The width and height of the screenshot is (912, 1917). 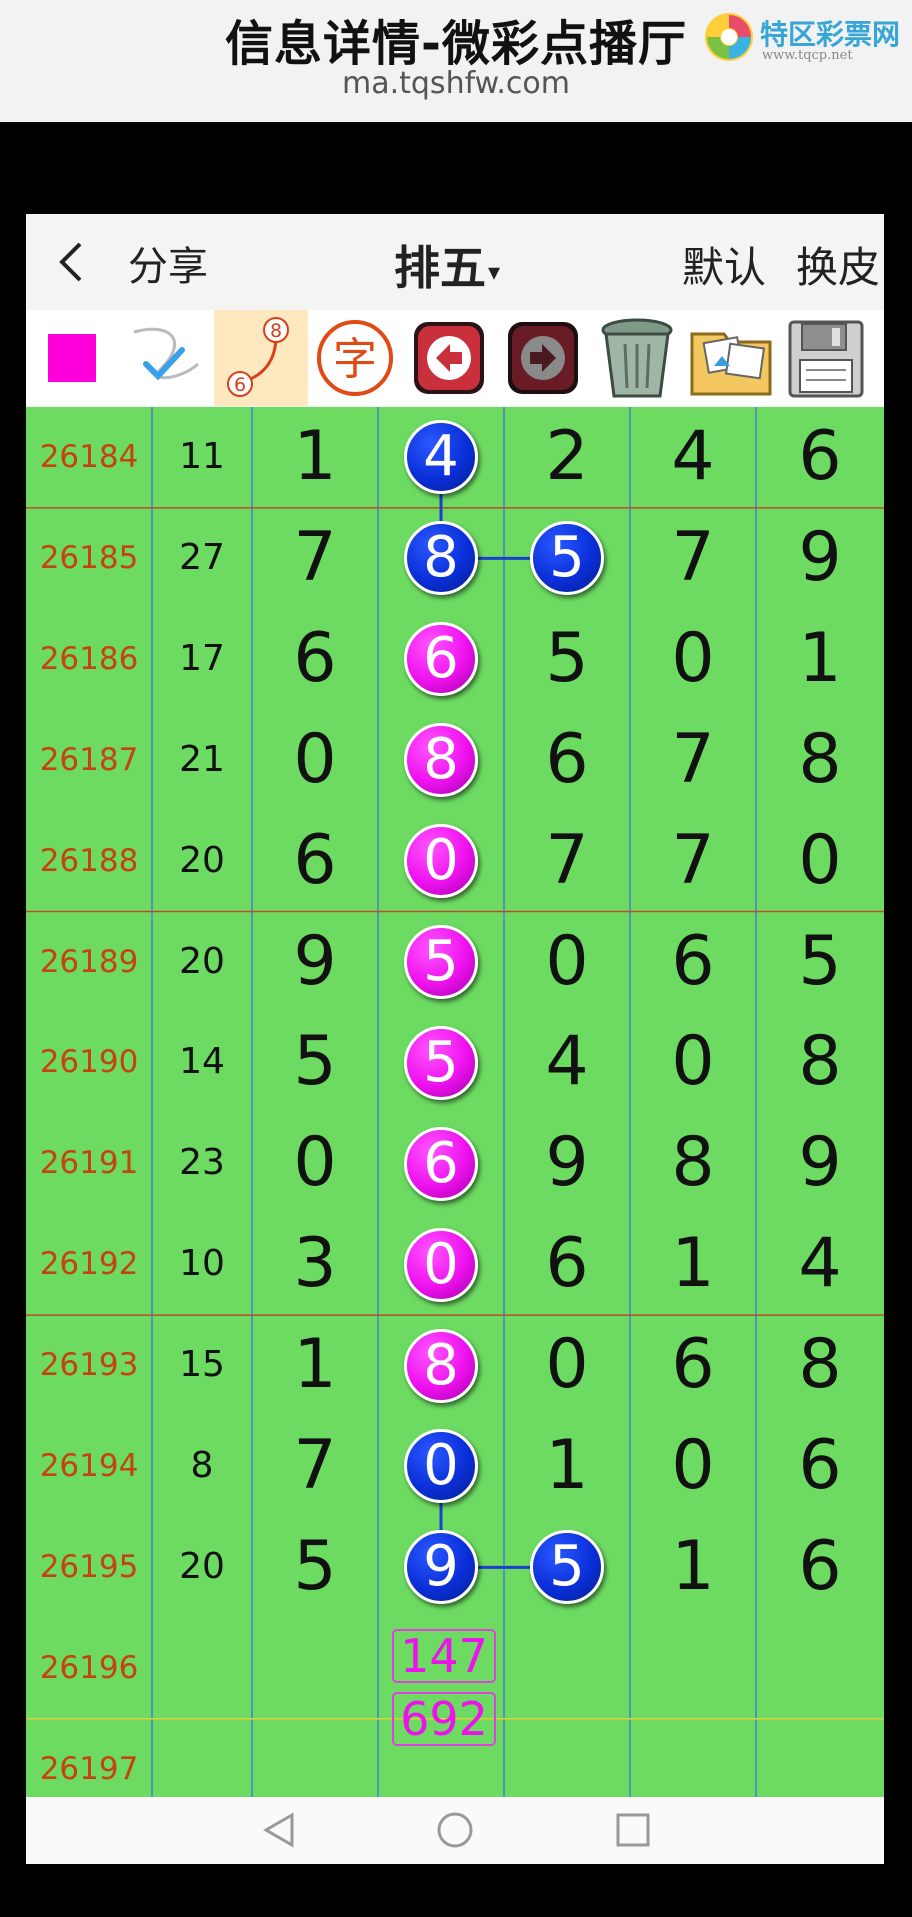 What do you see at coordinates (441, 1466) in the screenshot?
I see `blue-number-ball: 0` at bounding box center [441, 1466].